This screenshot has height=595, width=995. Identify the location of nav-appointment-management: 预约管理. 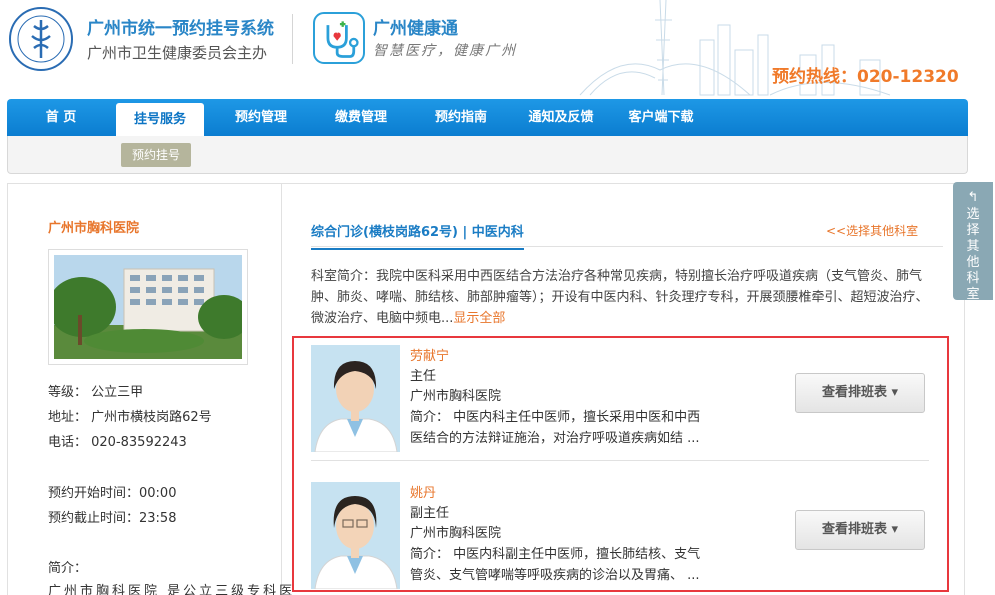
(261, 117).